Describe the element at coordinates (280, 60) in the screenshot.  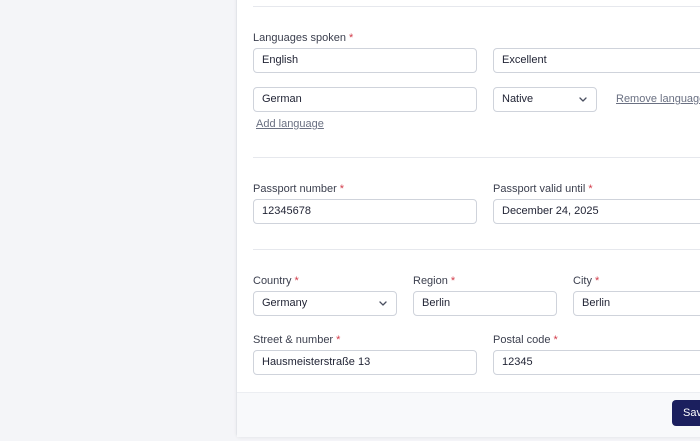
I see `language-1-value: English` at that location.